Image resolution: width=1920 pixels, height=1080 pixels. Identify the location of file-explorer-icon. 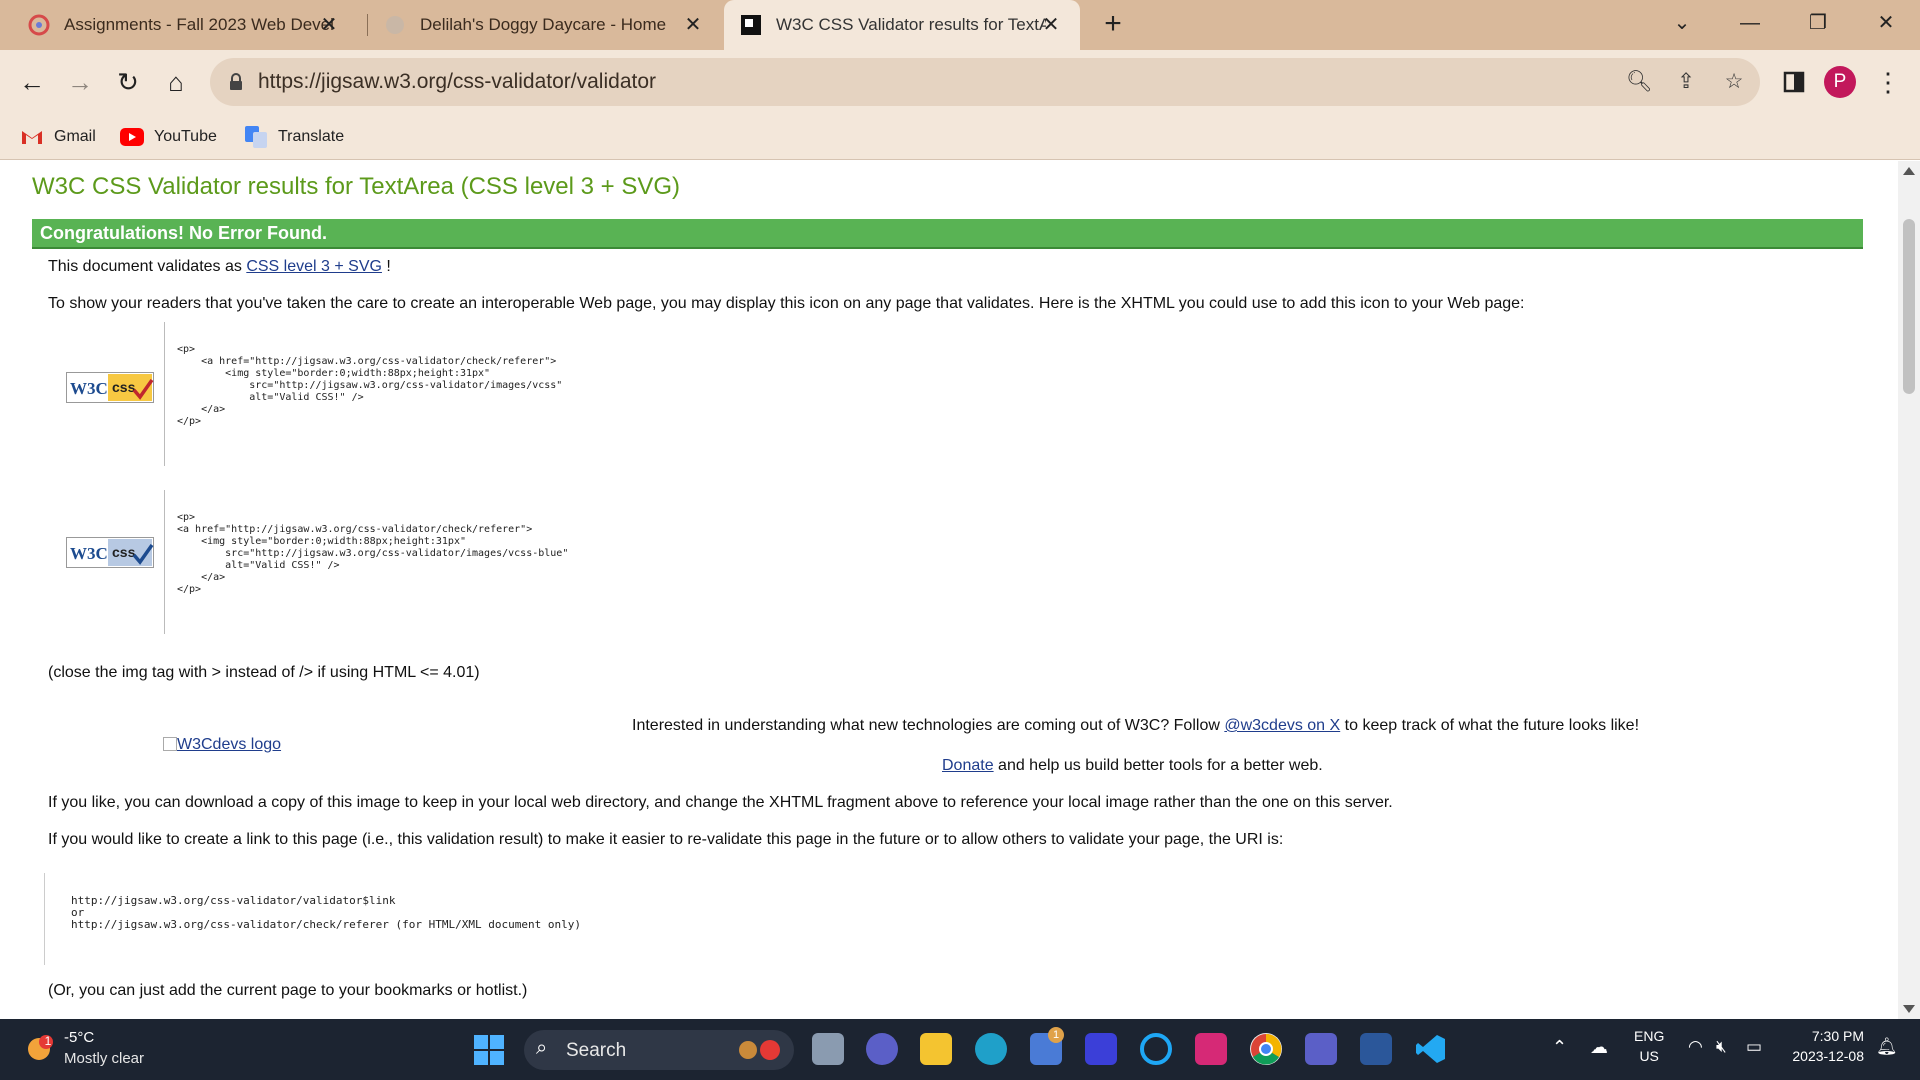
(936, 1049).